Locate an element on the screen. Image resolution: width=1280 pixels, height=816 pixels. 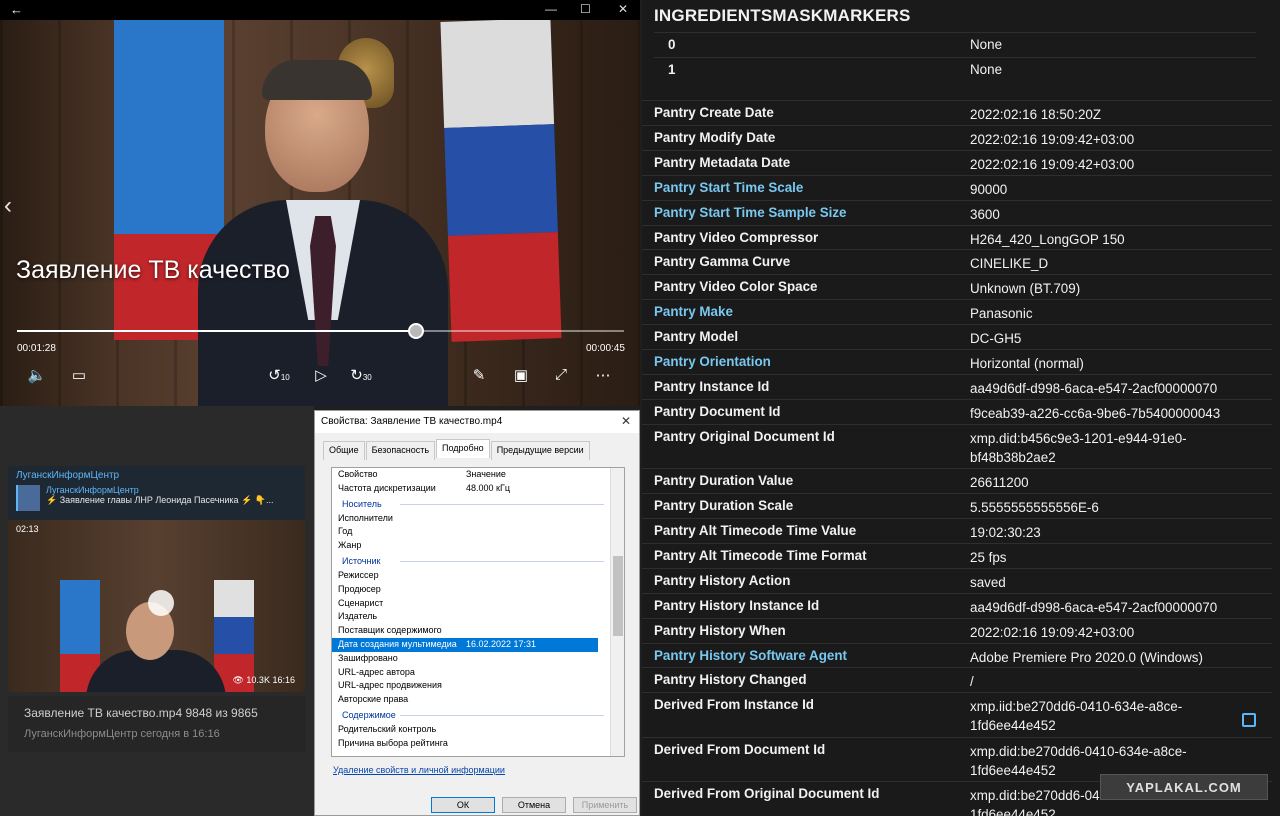
view-stats: 👁 10.3K 16:16 is located at coordinates (263, 680).